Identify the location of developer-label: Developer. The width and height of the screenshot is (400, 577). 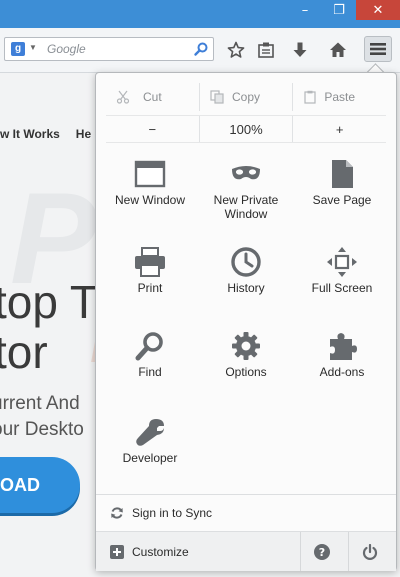
(150, 458).